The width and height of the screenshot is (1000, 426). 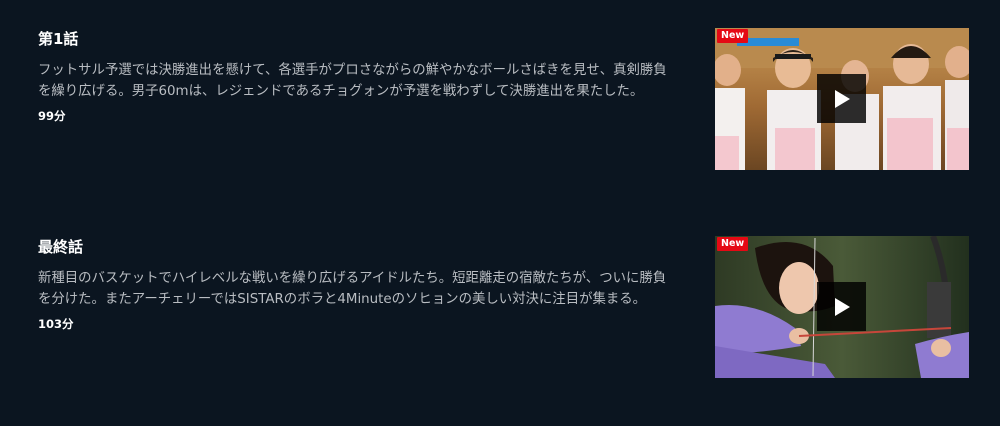 I want to click on episode-title: 最終話, so click(x=358, y=247).